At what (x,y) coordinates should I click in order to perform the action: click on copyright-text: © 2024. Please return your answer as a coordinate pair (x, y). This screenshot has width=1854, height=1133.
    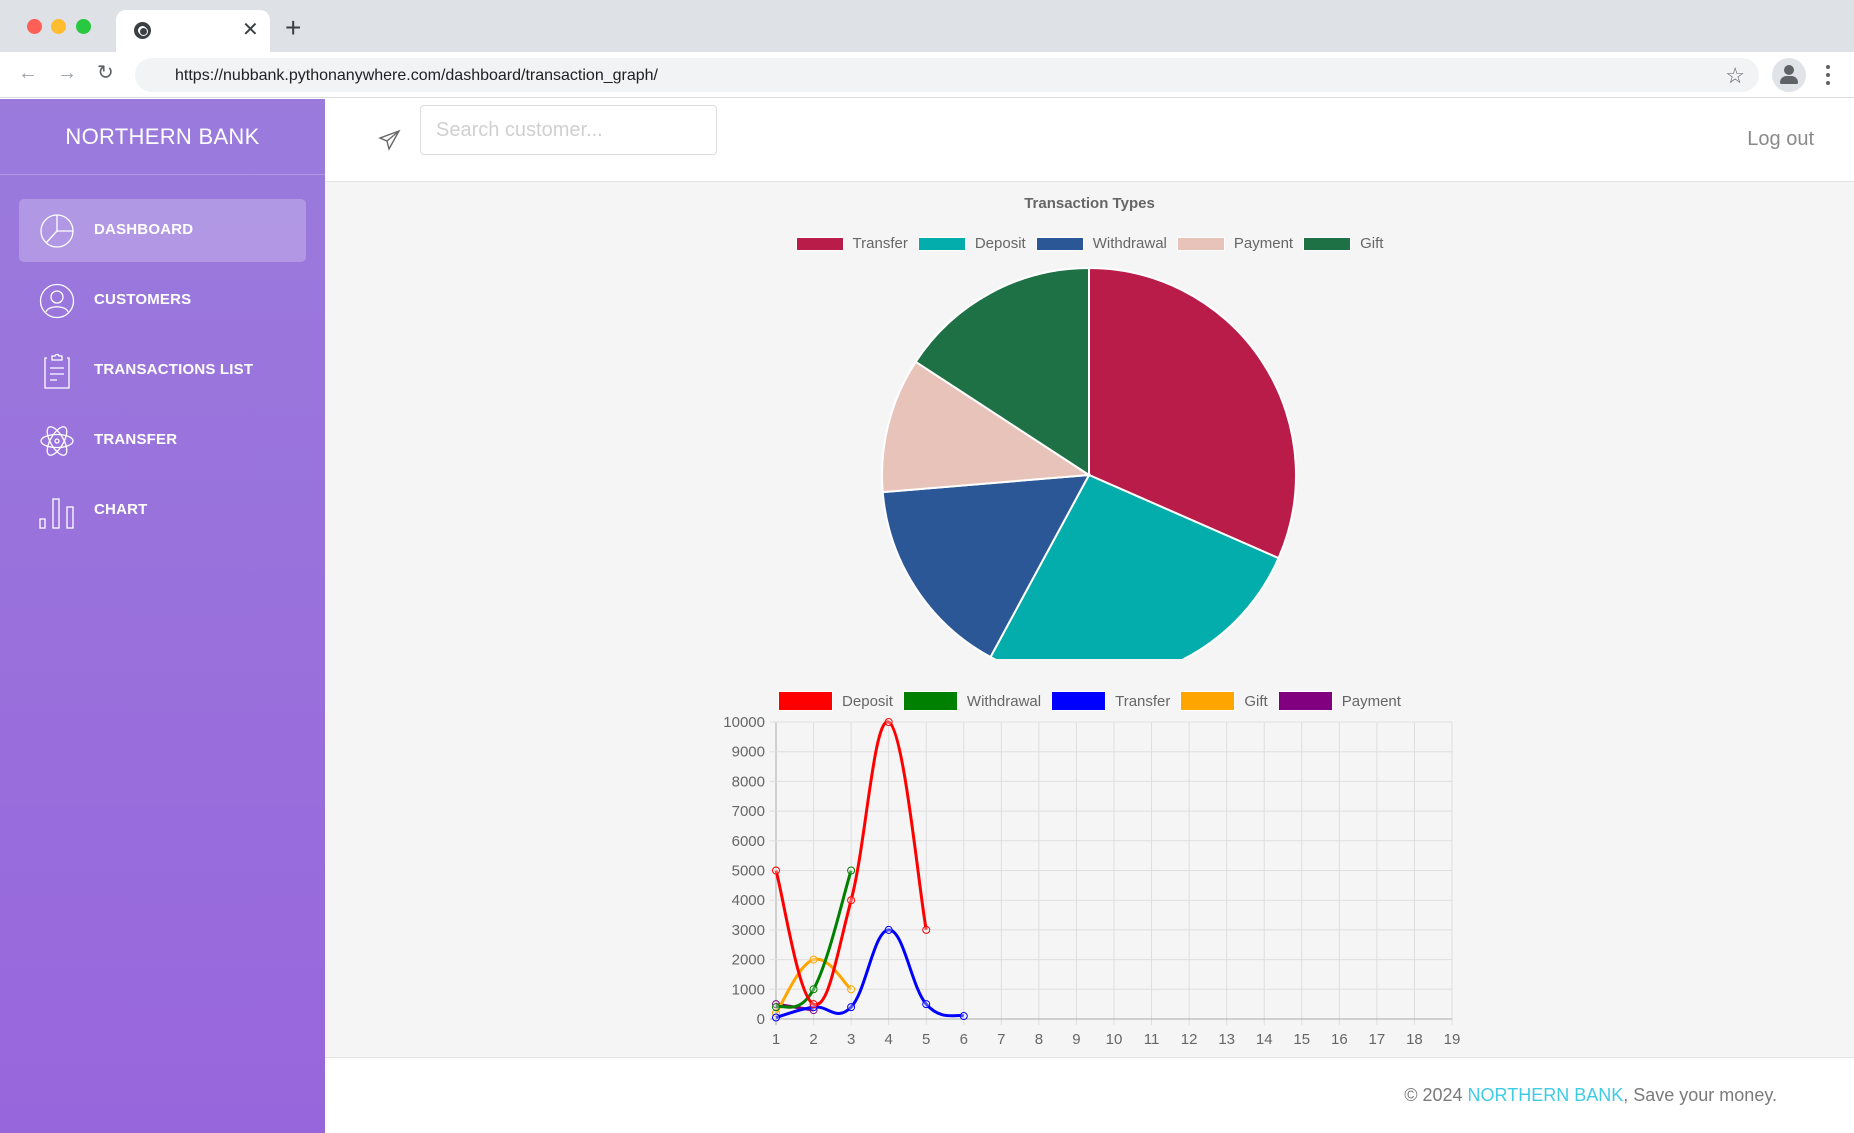
    Looking at the image, I should click on (1436, 1095).